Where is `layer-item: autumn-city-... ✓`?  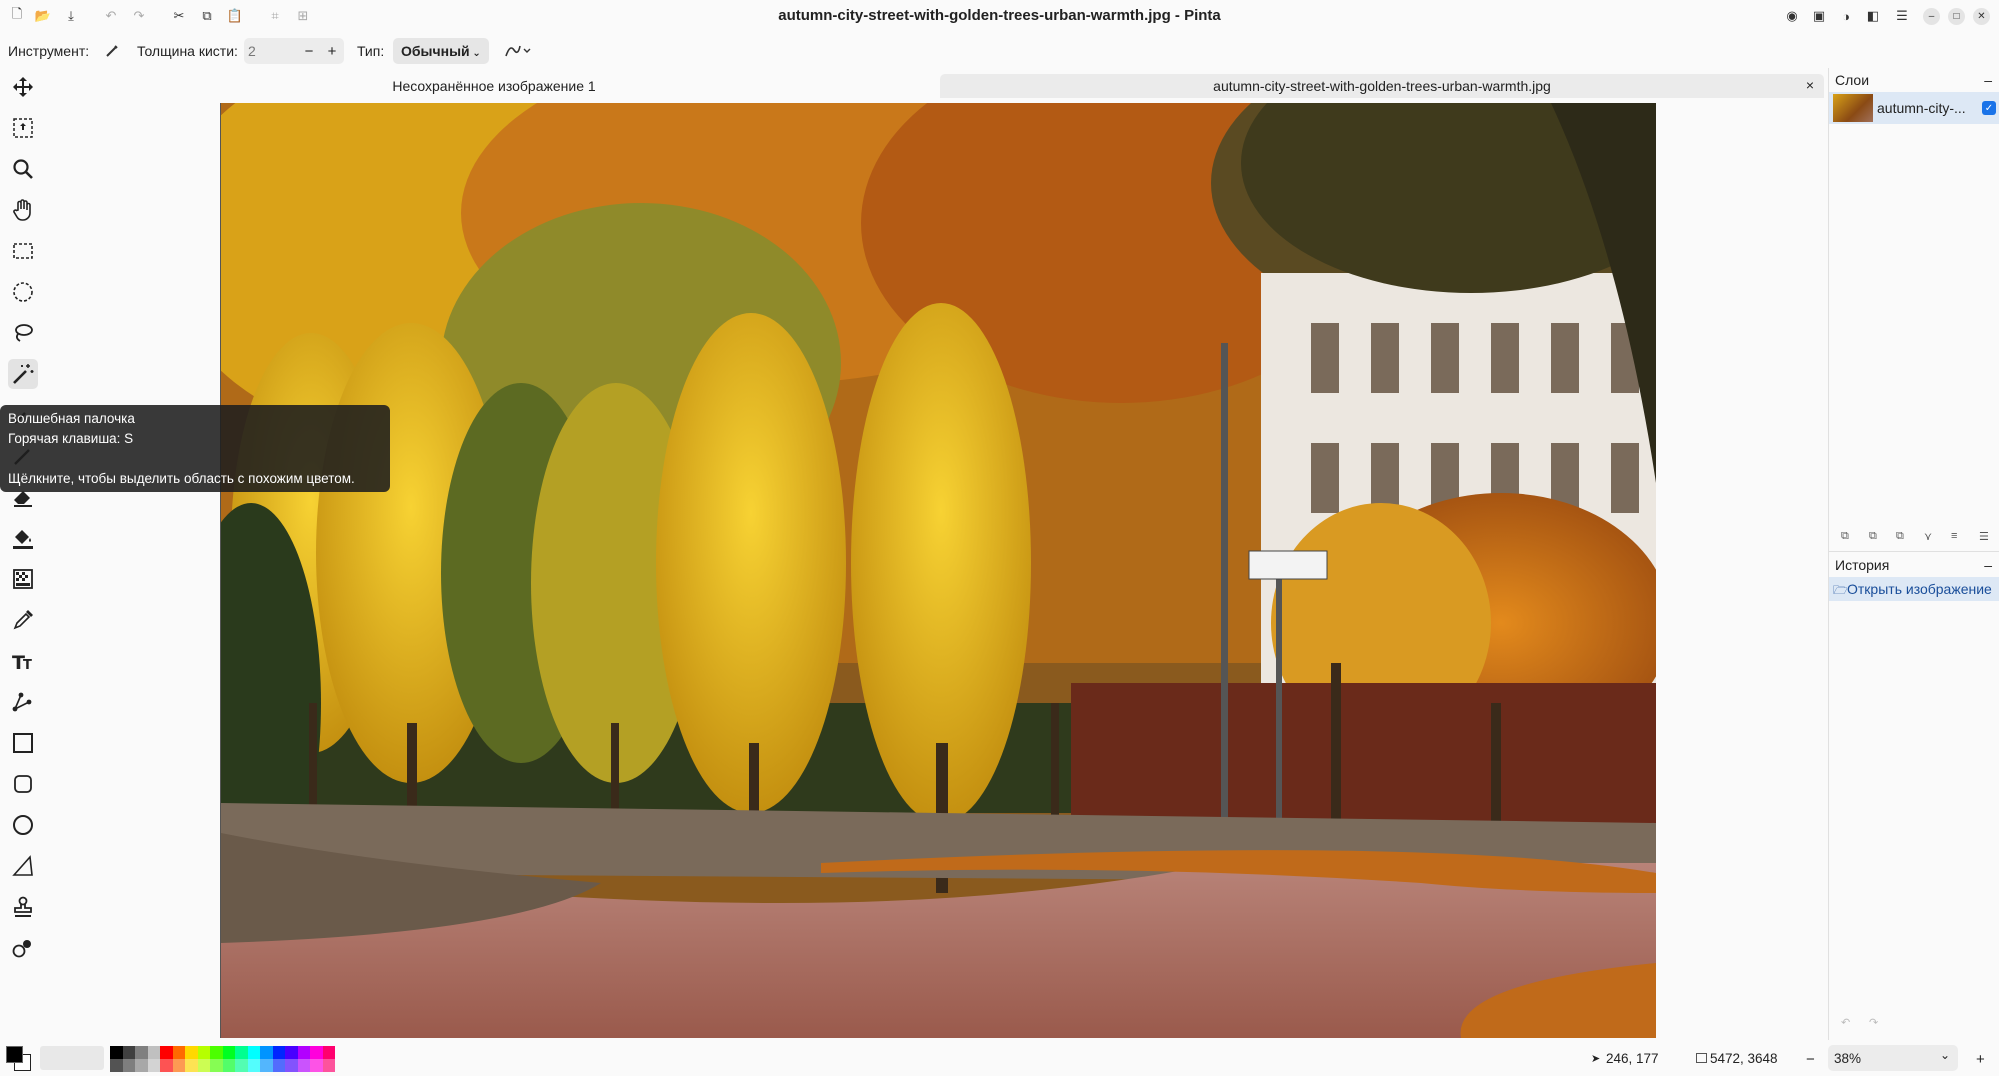
layer-item: autumn-city-... ✓ is located at coordinates (1914, 108).